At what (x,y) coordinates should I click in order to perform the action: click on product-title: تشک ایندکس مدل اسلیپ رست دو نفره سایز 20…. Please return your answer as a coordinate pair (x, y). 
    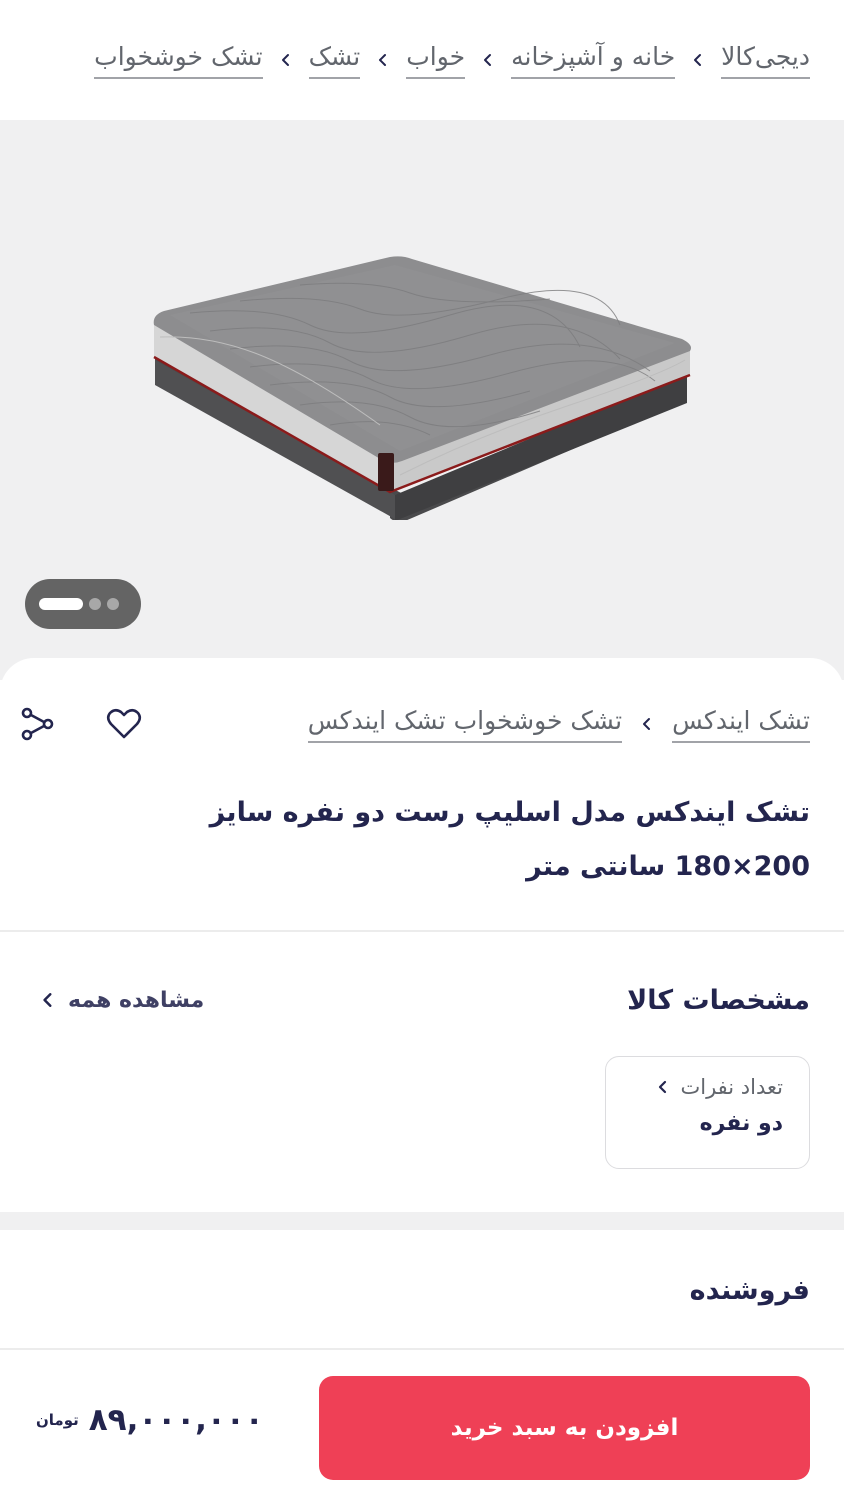
    Looking at the image, I should click on (509, 839).